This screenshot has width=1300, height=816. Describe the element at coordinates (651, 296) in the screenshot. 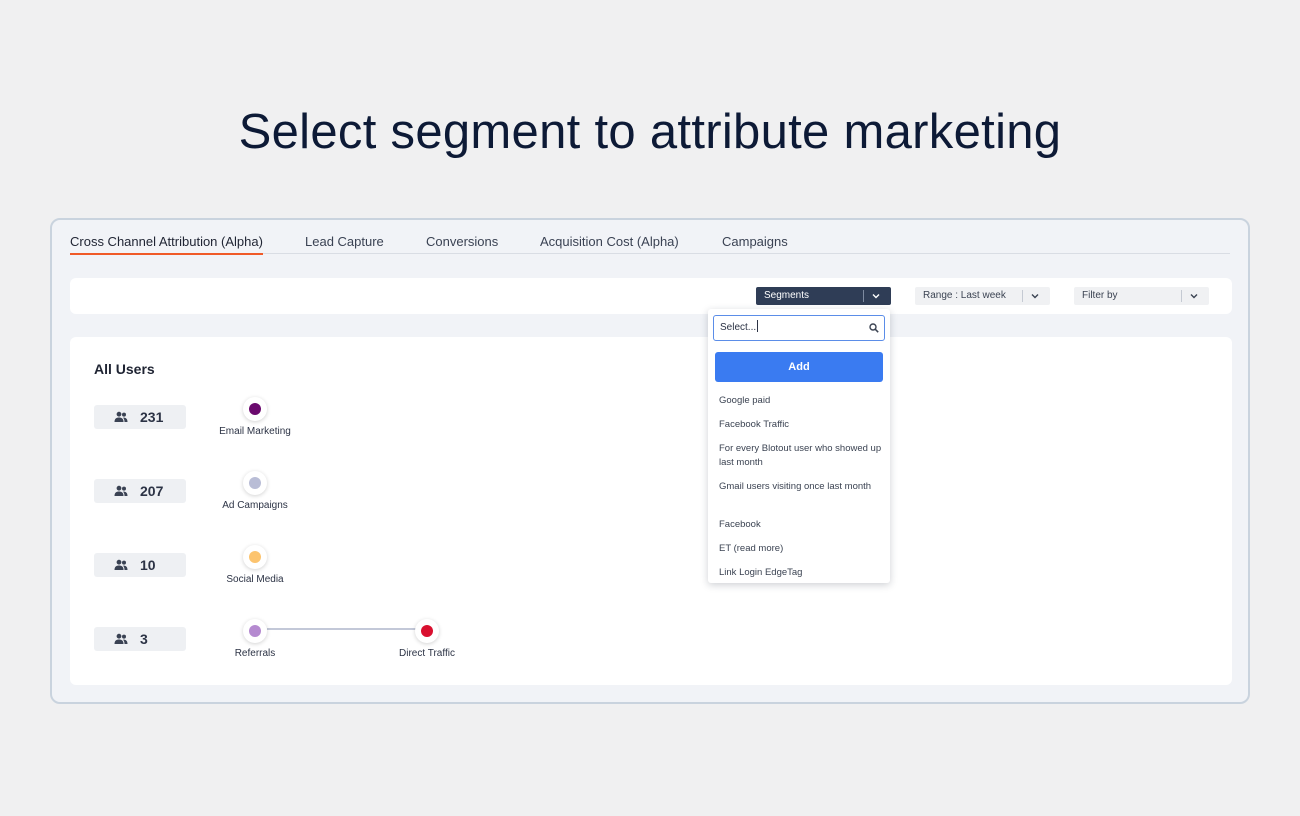

I see `filter-toolbar: Segments Range : Last week Filter by` at that location.